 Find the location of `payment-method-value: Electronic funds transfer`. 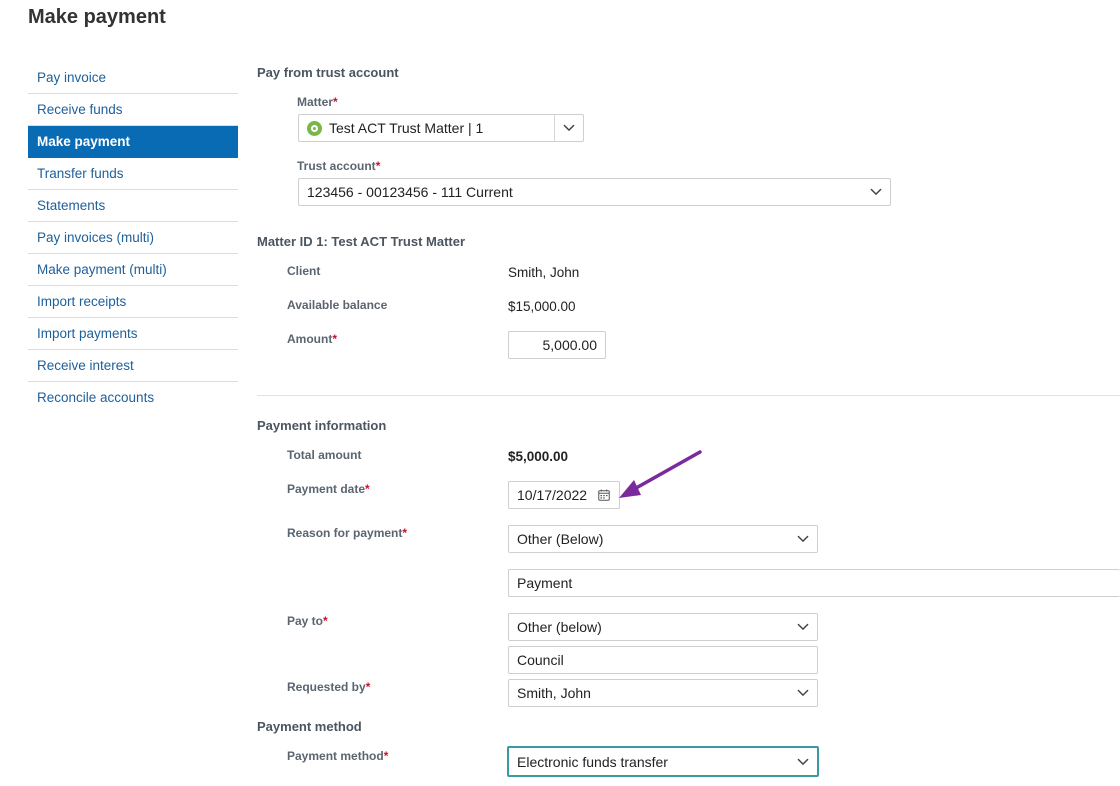

payment-method-value: Electronic funds transfer is located at coordinates (592, 761).